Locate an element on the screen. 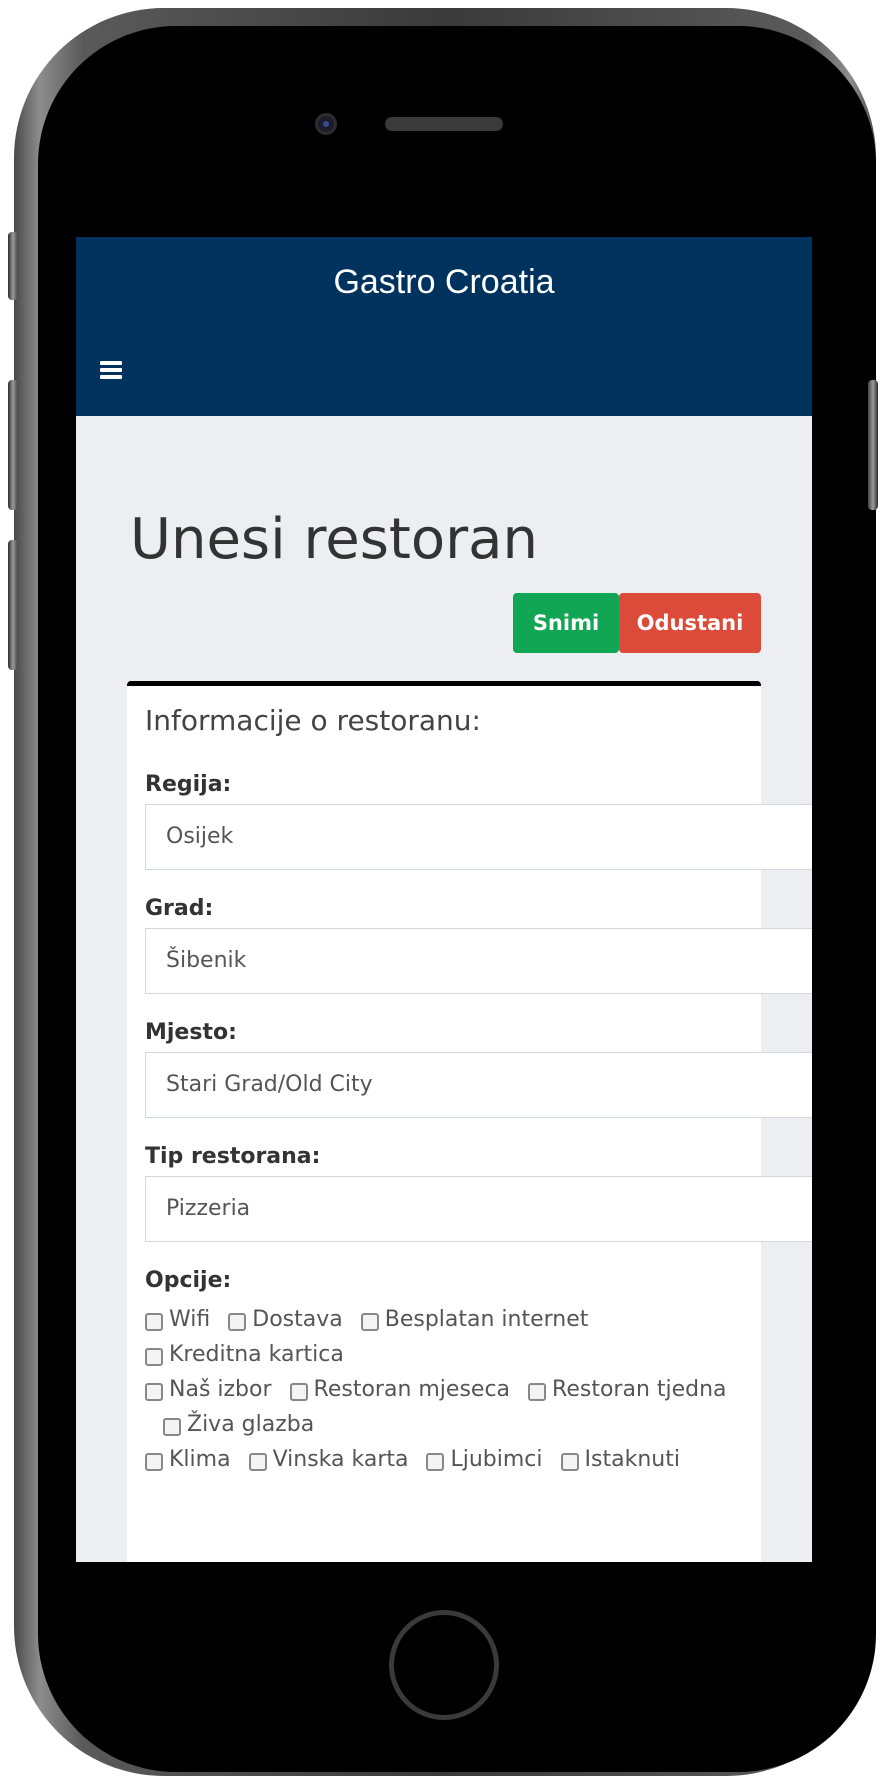 The height and width of the screenshot is (1779, 885). city-label: Grad: is located at coordinates (179, 908).